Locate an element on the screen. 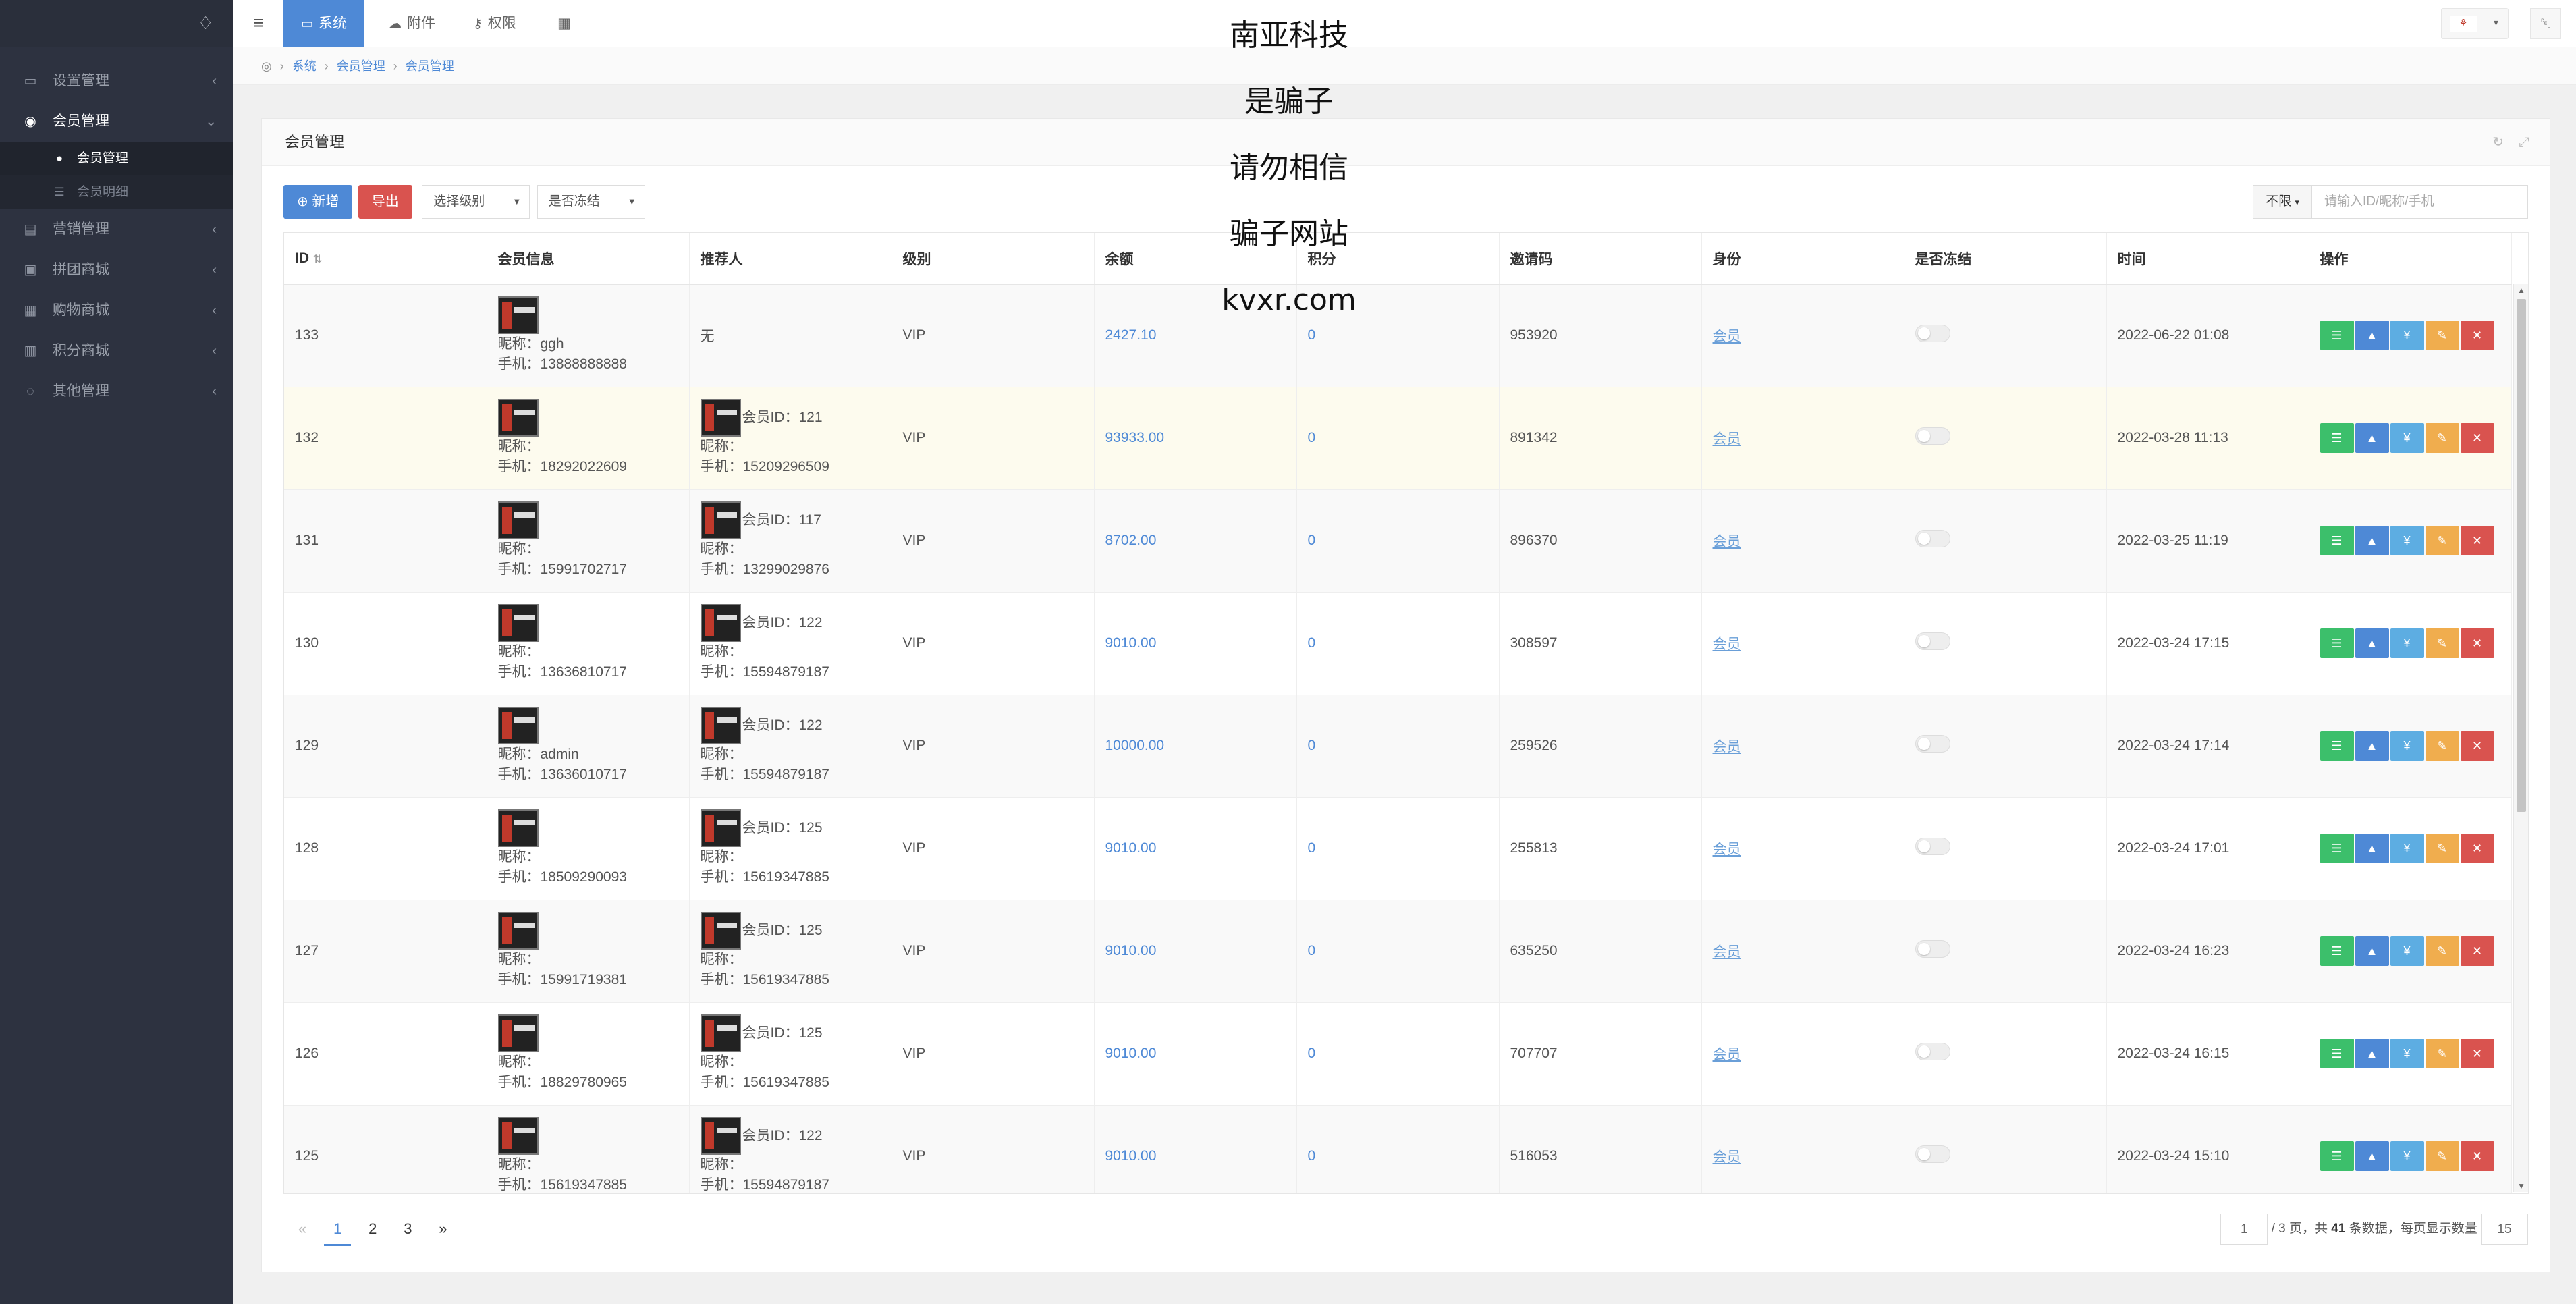 The height and width of the screenshot is (1304, 2576). export-button: 导出 is located at coordinates (385, 202).